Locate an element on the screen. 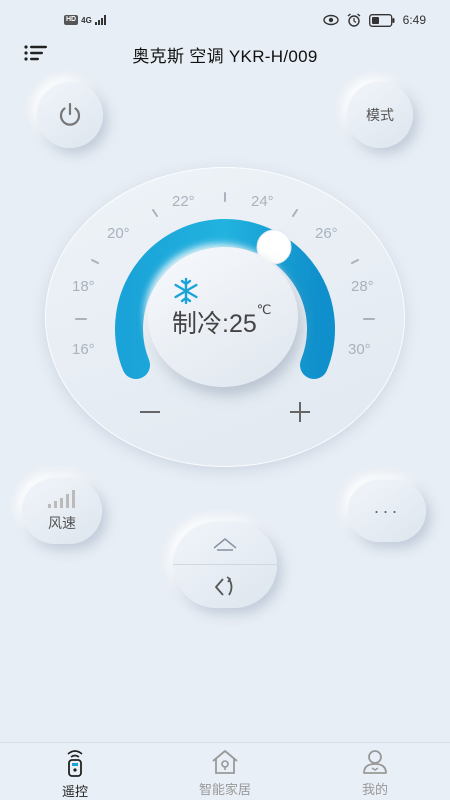 The width and height of the screenshot is (450, 800). scale-label-16: 16° is located at coordinates (83, 349).